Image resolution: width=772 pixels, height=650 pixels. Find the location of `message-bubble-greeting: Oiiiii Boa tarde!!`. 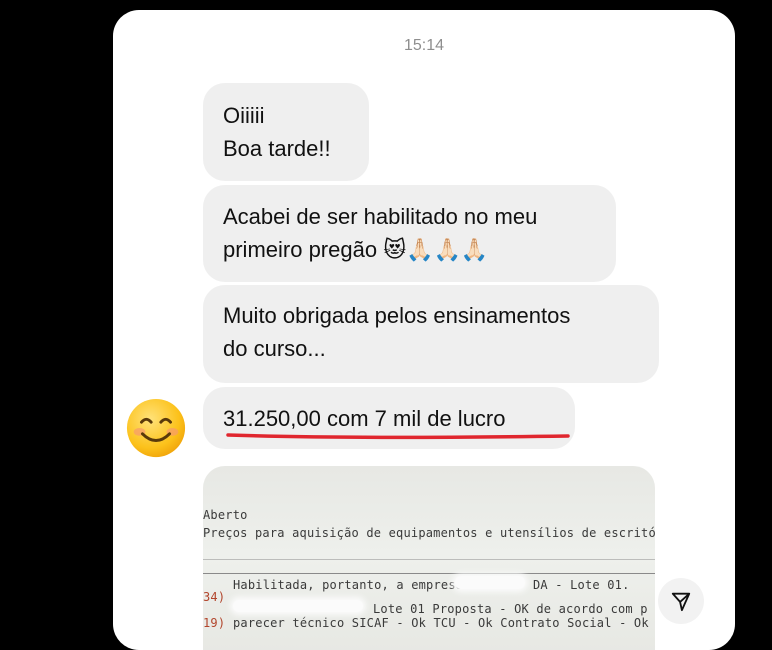

message-bubble-greeting: Oiiiii Boa tarde!! is located at coordinates (286, 132).